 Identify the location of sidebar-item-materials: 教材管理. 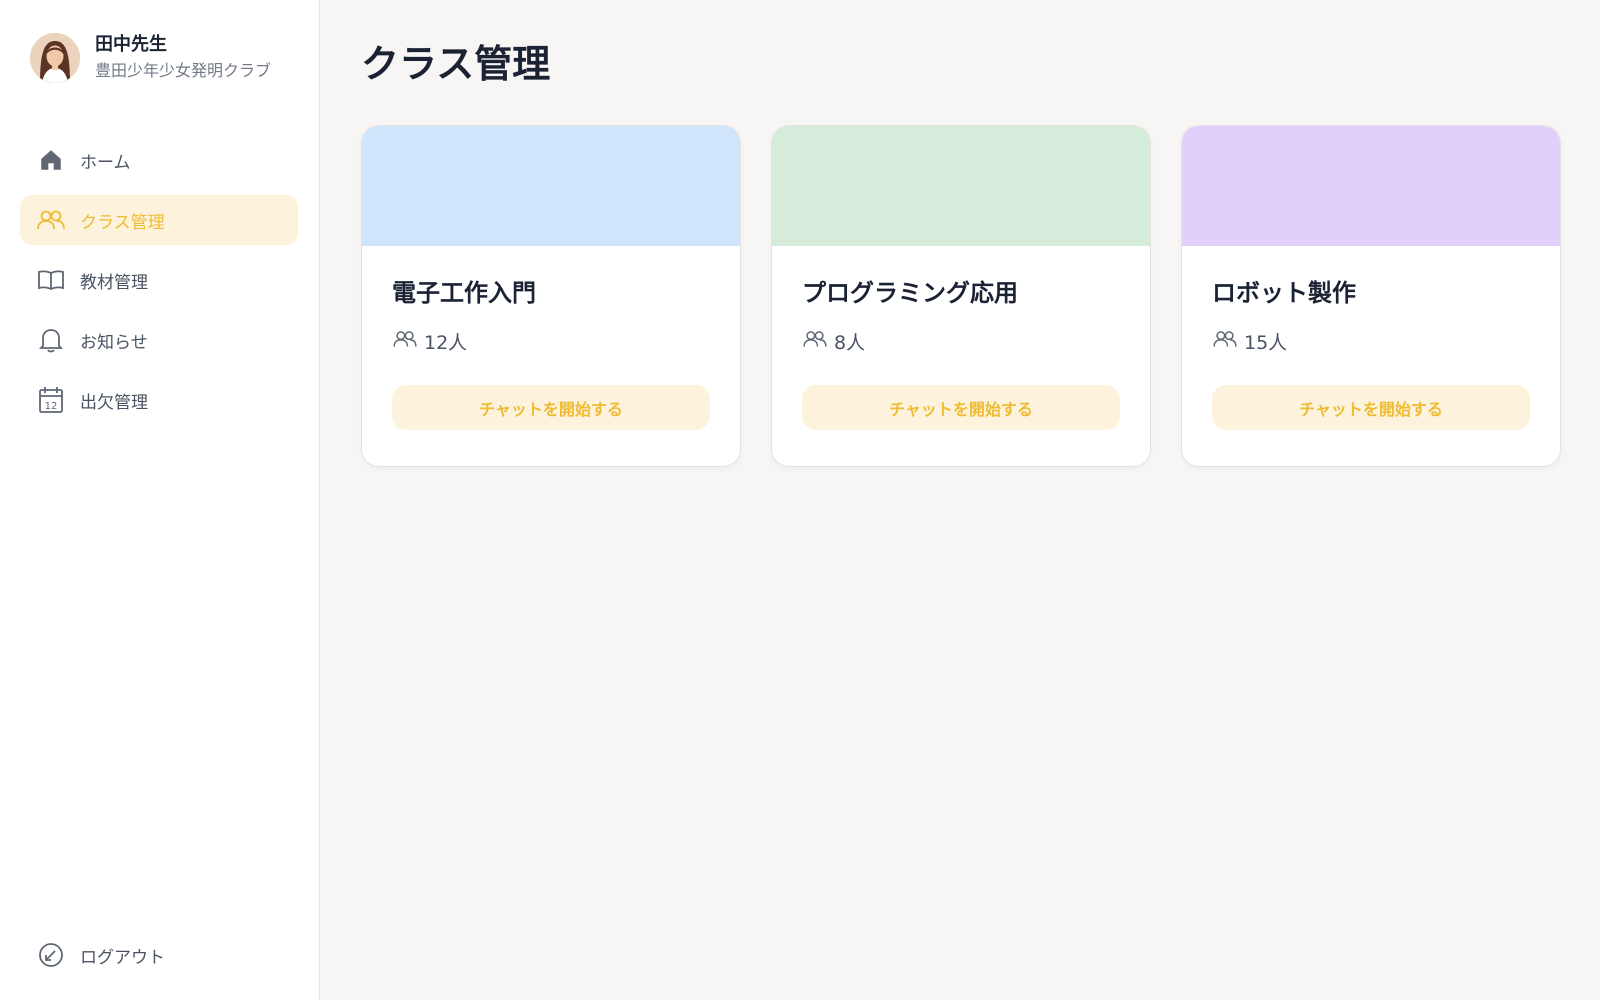
(159, 280).